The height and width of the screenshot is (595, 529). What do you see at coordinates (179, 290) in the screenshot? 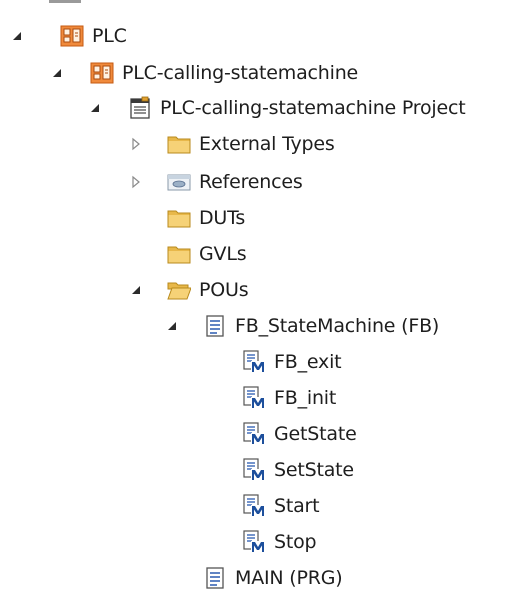
I see `folder-open-icon` at bounding box center [179, 290].